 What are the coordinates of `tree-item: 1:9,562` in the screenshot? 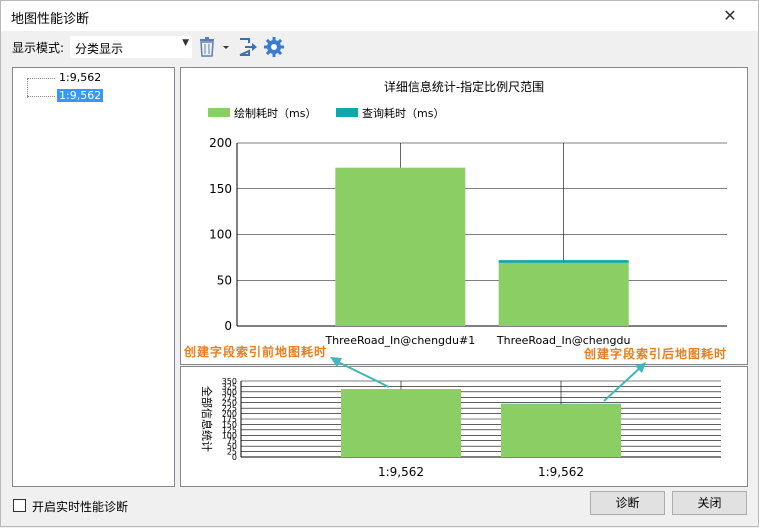 It's located at (65, 78).